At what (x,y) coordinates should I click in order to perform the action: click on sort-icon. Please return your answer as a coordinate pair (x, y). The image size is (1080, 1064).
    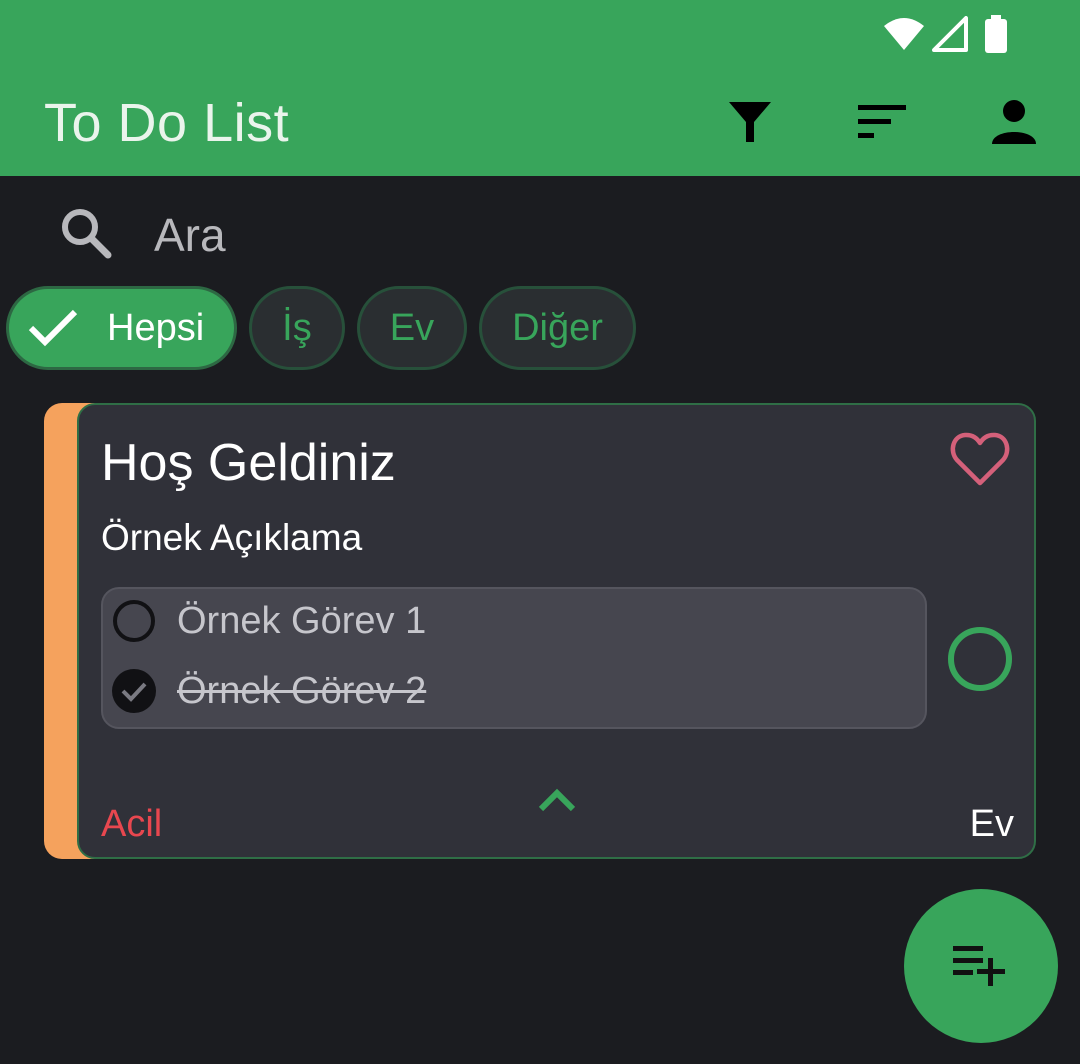
    Looking at the image, I should click on (882, 124).